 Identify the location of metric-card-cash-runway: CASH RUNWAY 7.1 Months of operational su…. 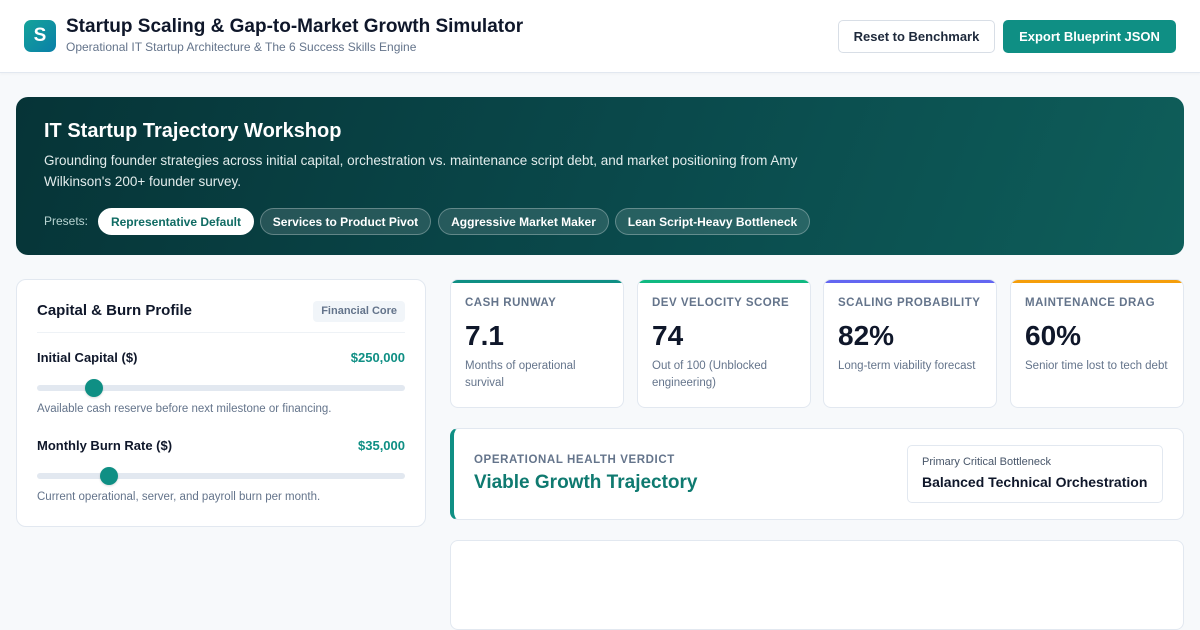
(537, 343).